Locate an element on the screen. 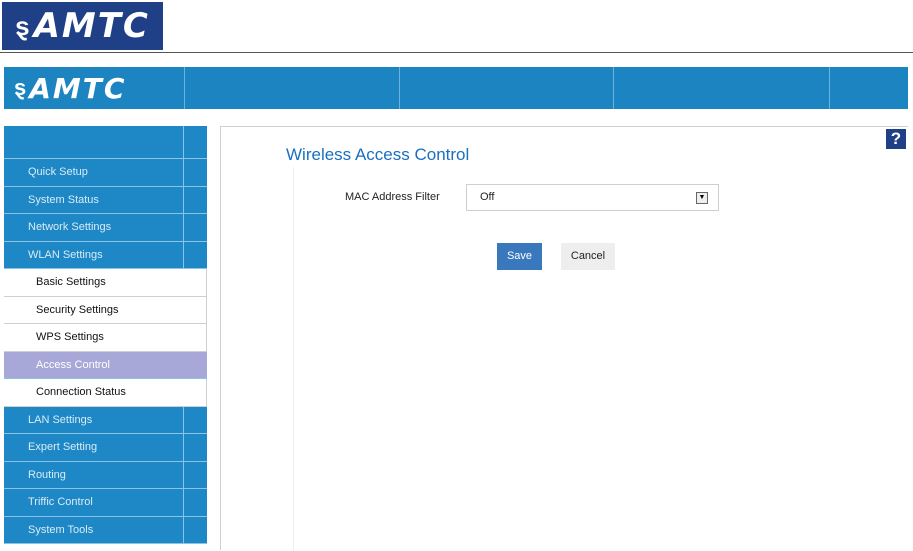  mac-filter-label: MAC Address Filter is located at coordinates (392, 197).